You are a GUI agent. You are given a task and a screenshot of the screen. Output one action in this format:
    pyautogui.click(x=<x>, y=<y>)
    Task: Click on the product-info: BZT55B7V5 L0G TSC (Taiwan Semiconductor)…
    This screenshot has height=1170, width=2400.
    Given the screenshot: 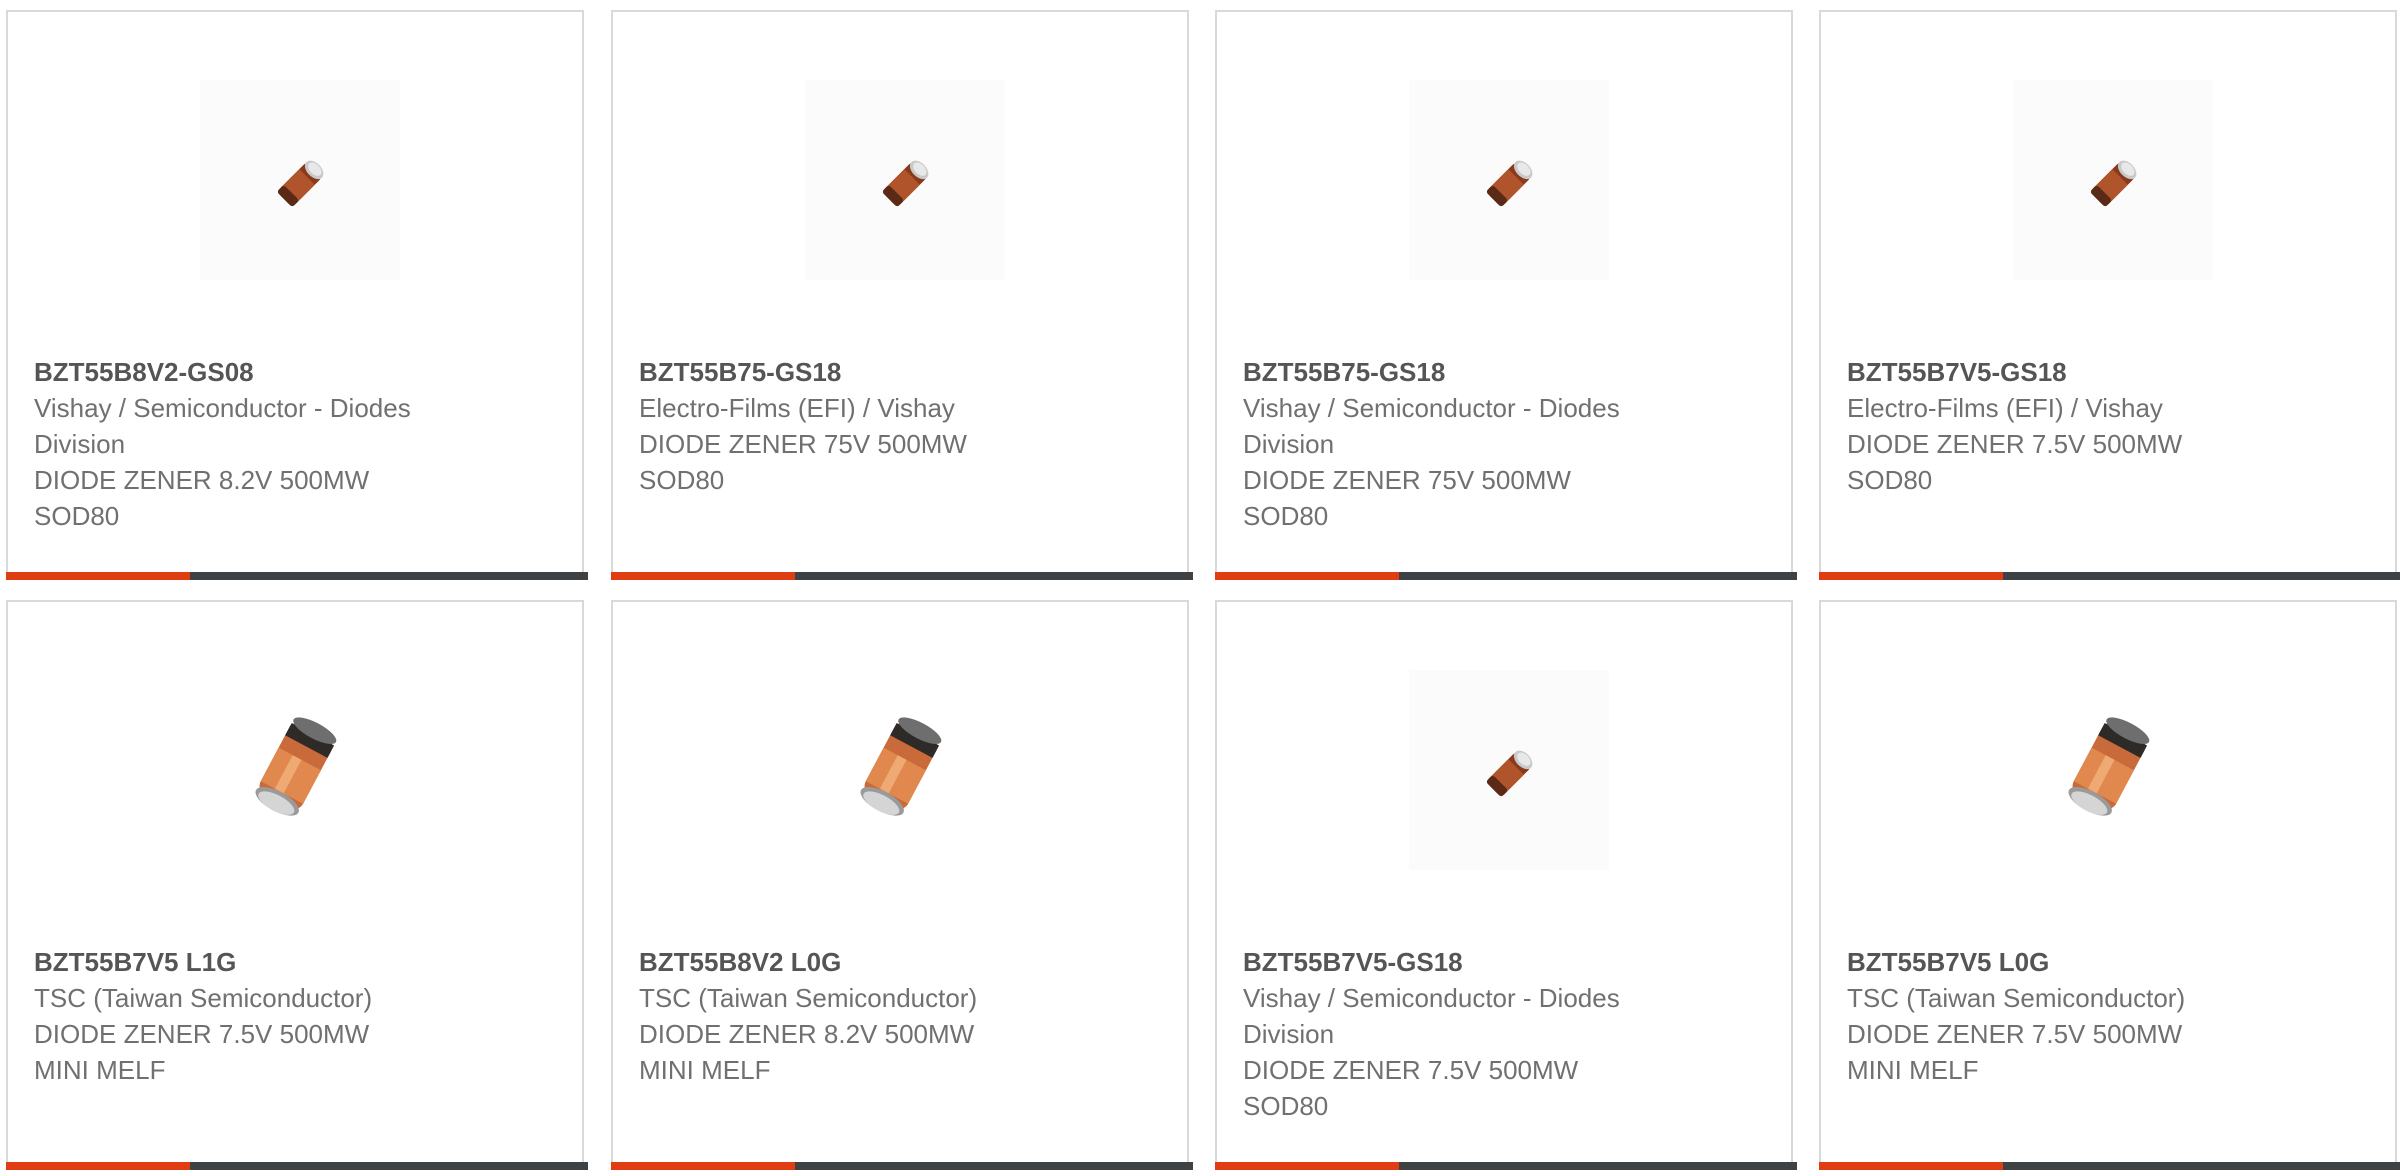 What is the action you would take?
    pyautogui.click(x=2077, y=1016)
    